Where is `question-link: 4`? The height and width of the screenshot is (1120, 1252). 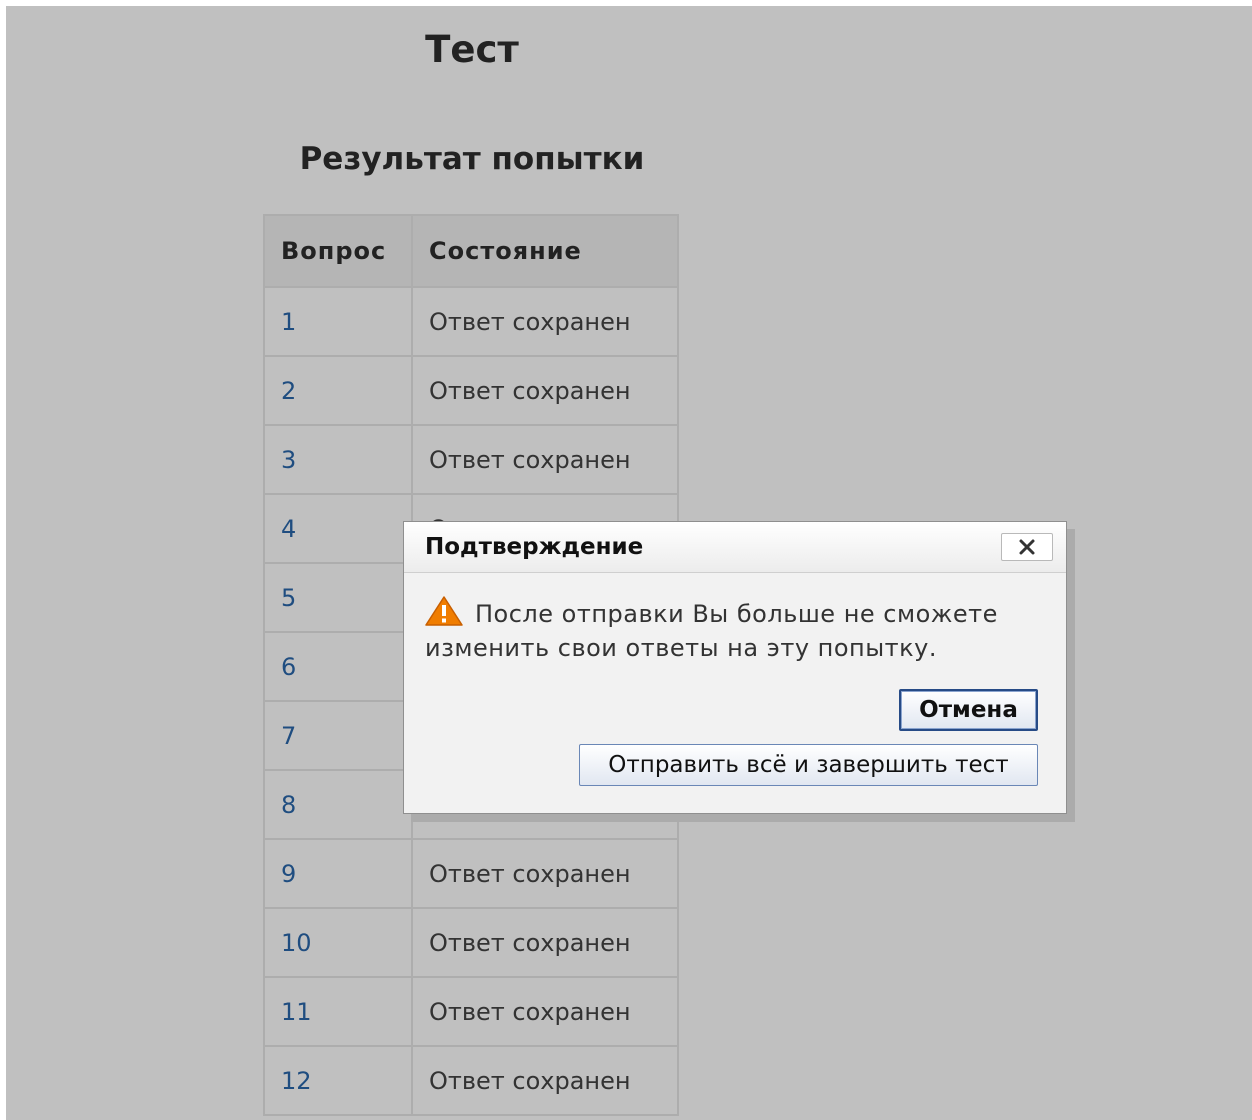 question-link: 4 is located at coordinates (288, 529).